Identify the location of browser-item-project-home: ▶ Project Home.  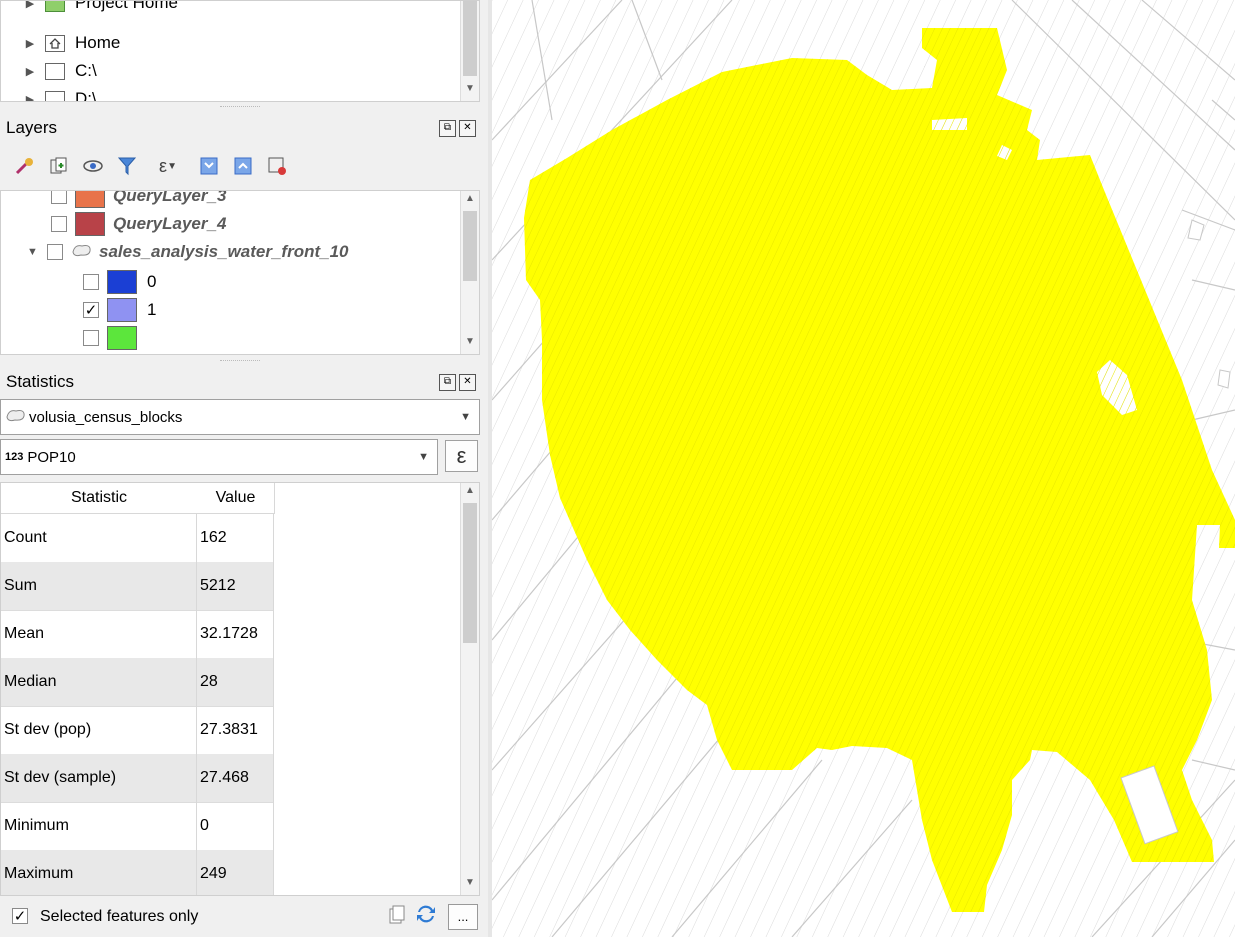
(89, 8).